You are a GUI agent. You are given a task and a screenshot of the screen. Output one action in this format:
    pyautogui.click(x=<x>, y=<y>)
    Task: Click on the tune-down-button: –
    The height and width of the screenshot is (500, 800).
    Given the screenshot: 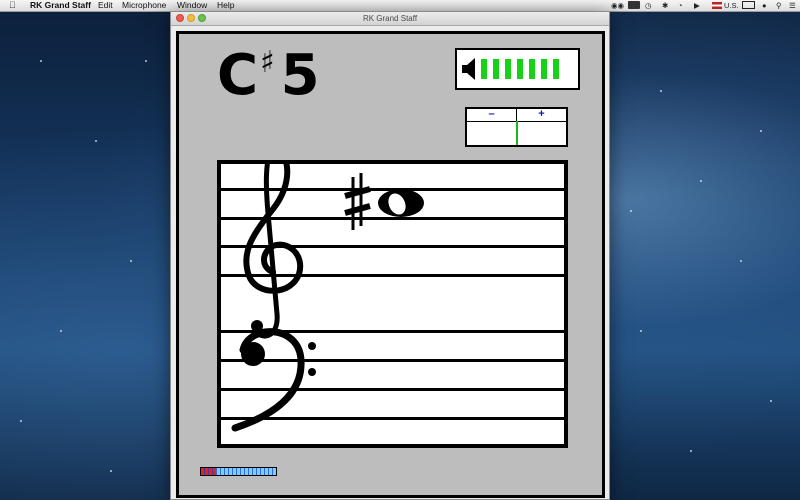 What is the action you would take?
    pyautogui.click(x=492, y=115)
    